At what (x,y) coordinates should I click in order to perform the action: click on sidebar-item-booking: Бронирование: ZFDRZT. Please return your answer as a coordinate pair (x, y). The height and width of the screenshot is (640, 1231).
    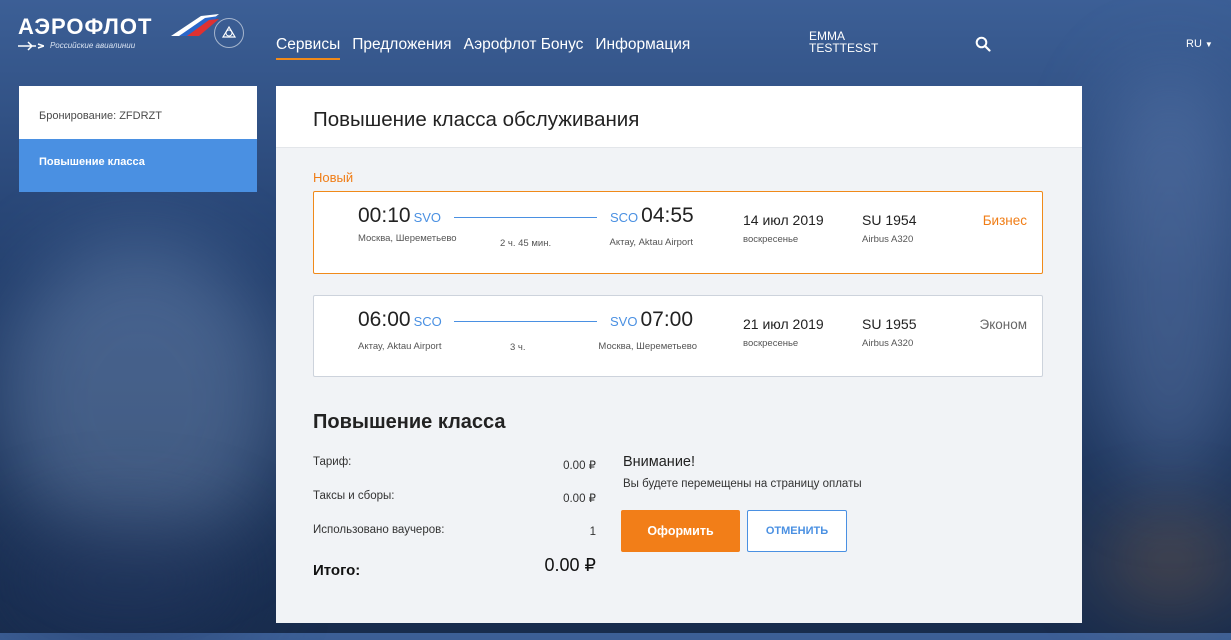
    Looking at the image, I should click on (138, 112).